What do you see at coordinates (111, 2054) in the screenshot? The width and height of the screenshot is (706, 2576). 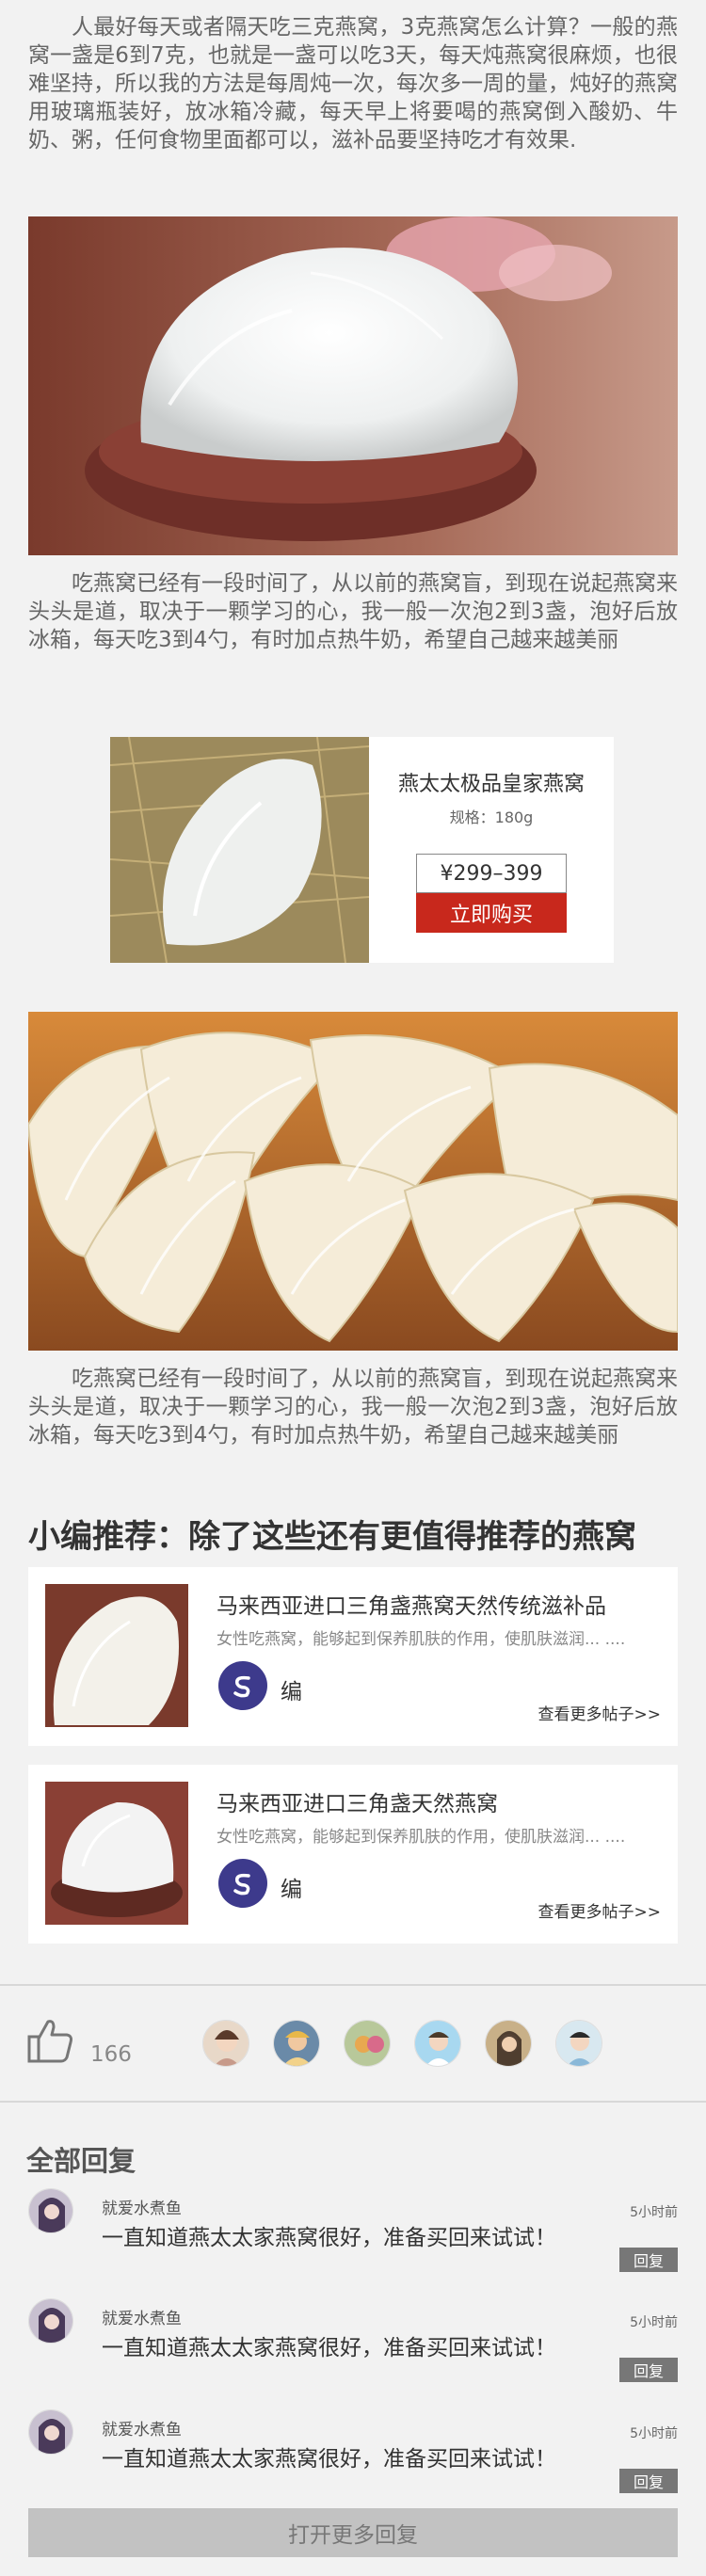 I see `like-count: 166` at bounding box center [111, 2054].